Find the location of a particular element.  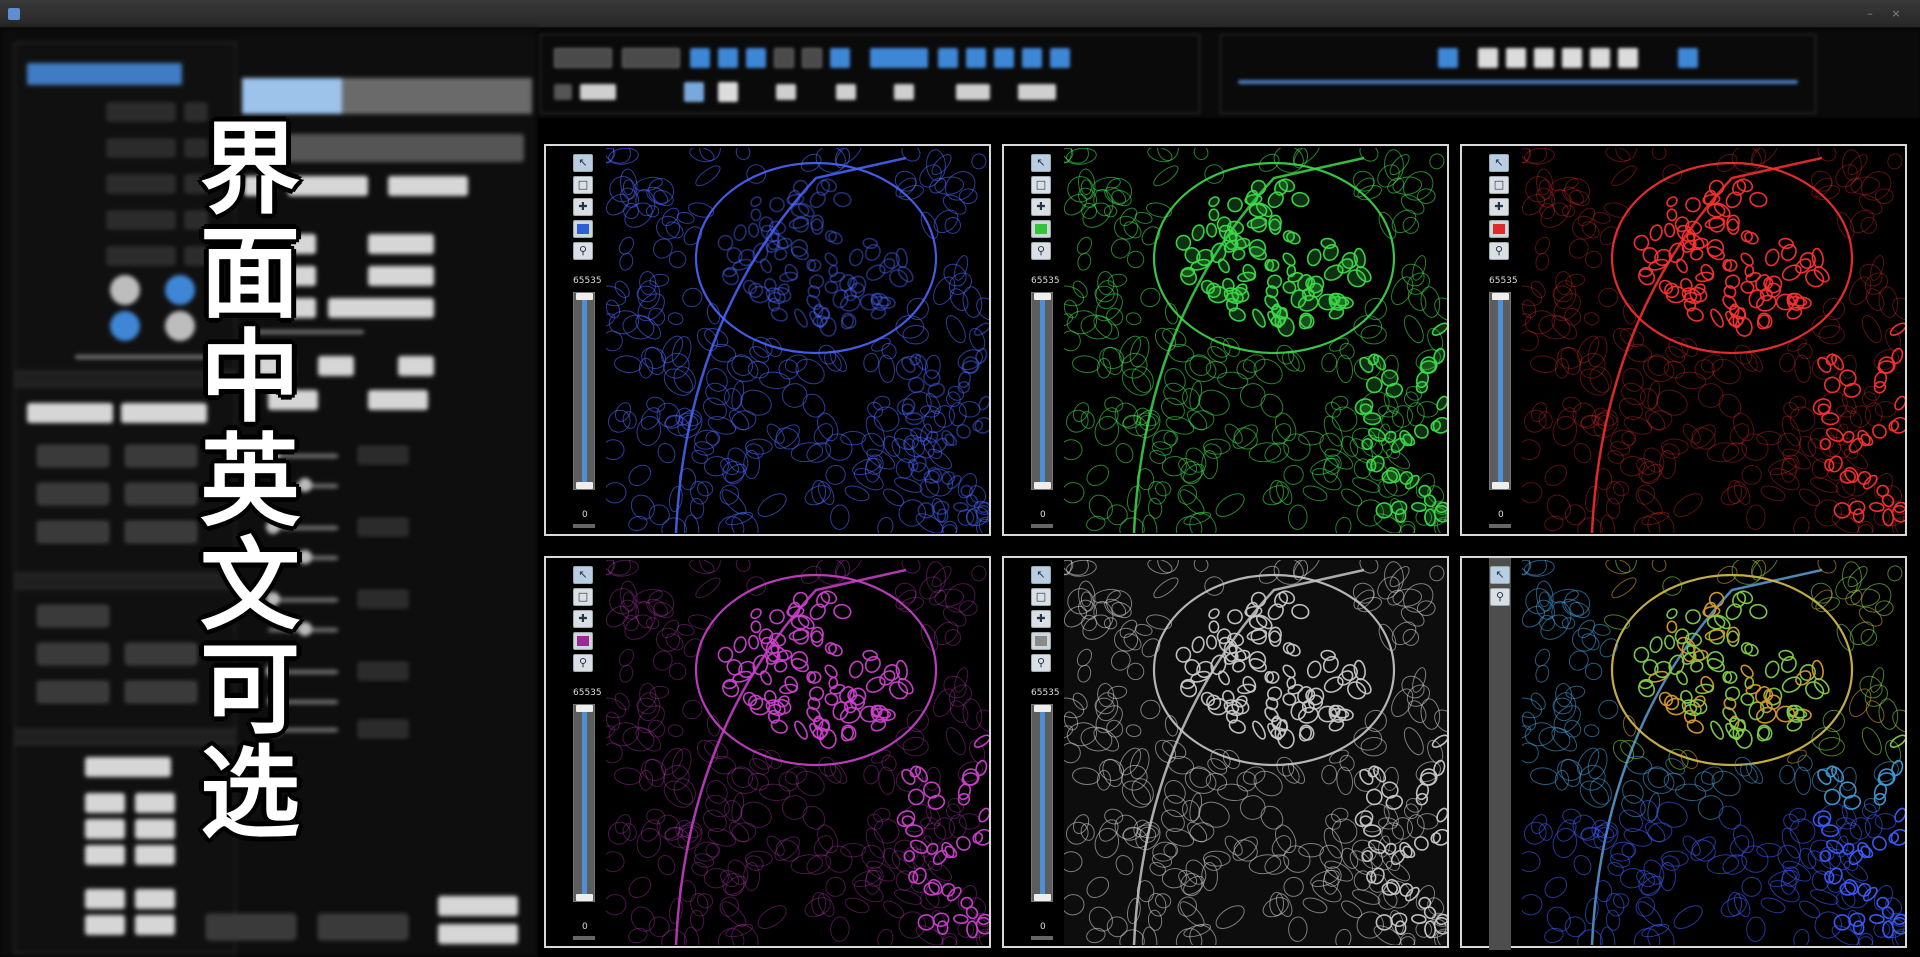

intensity-max-handle is located at coordinates (1042, 296).